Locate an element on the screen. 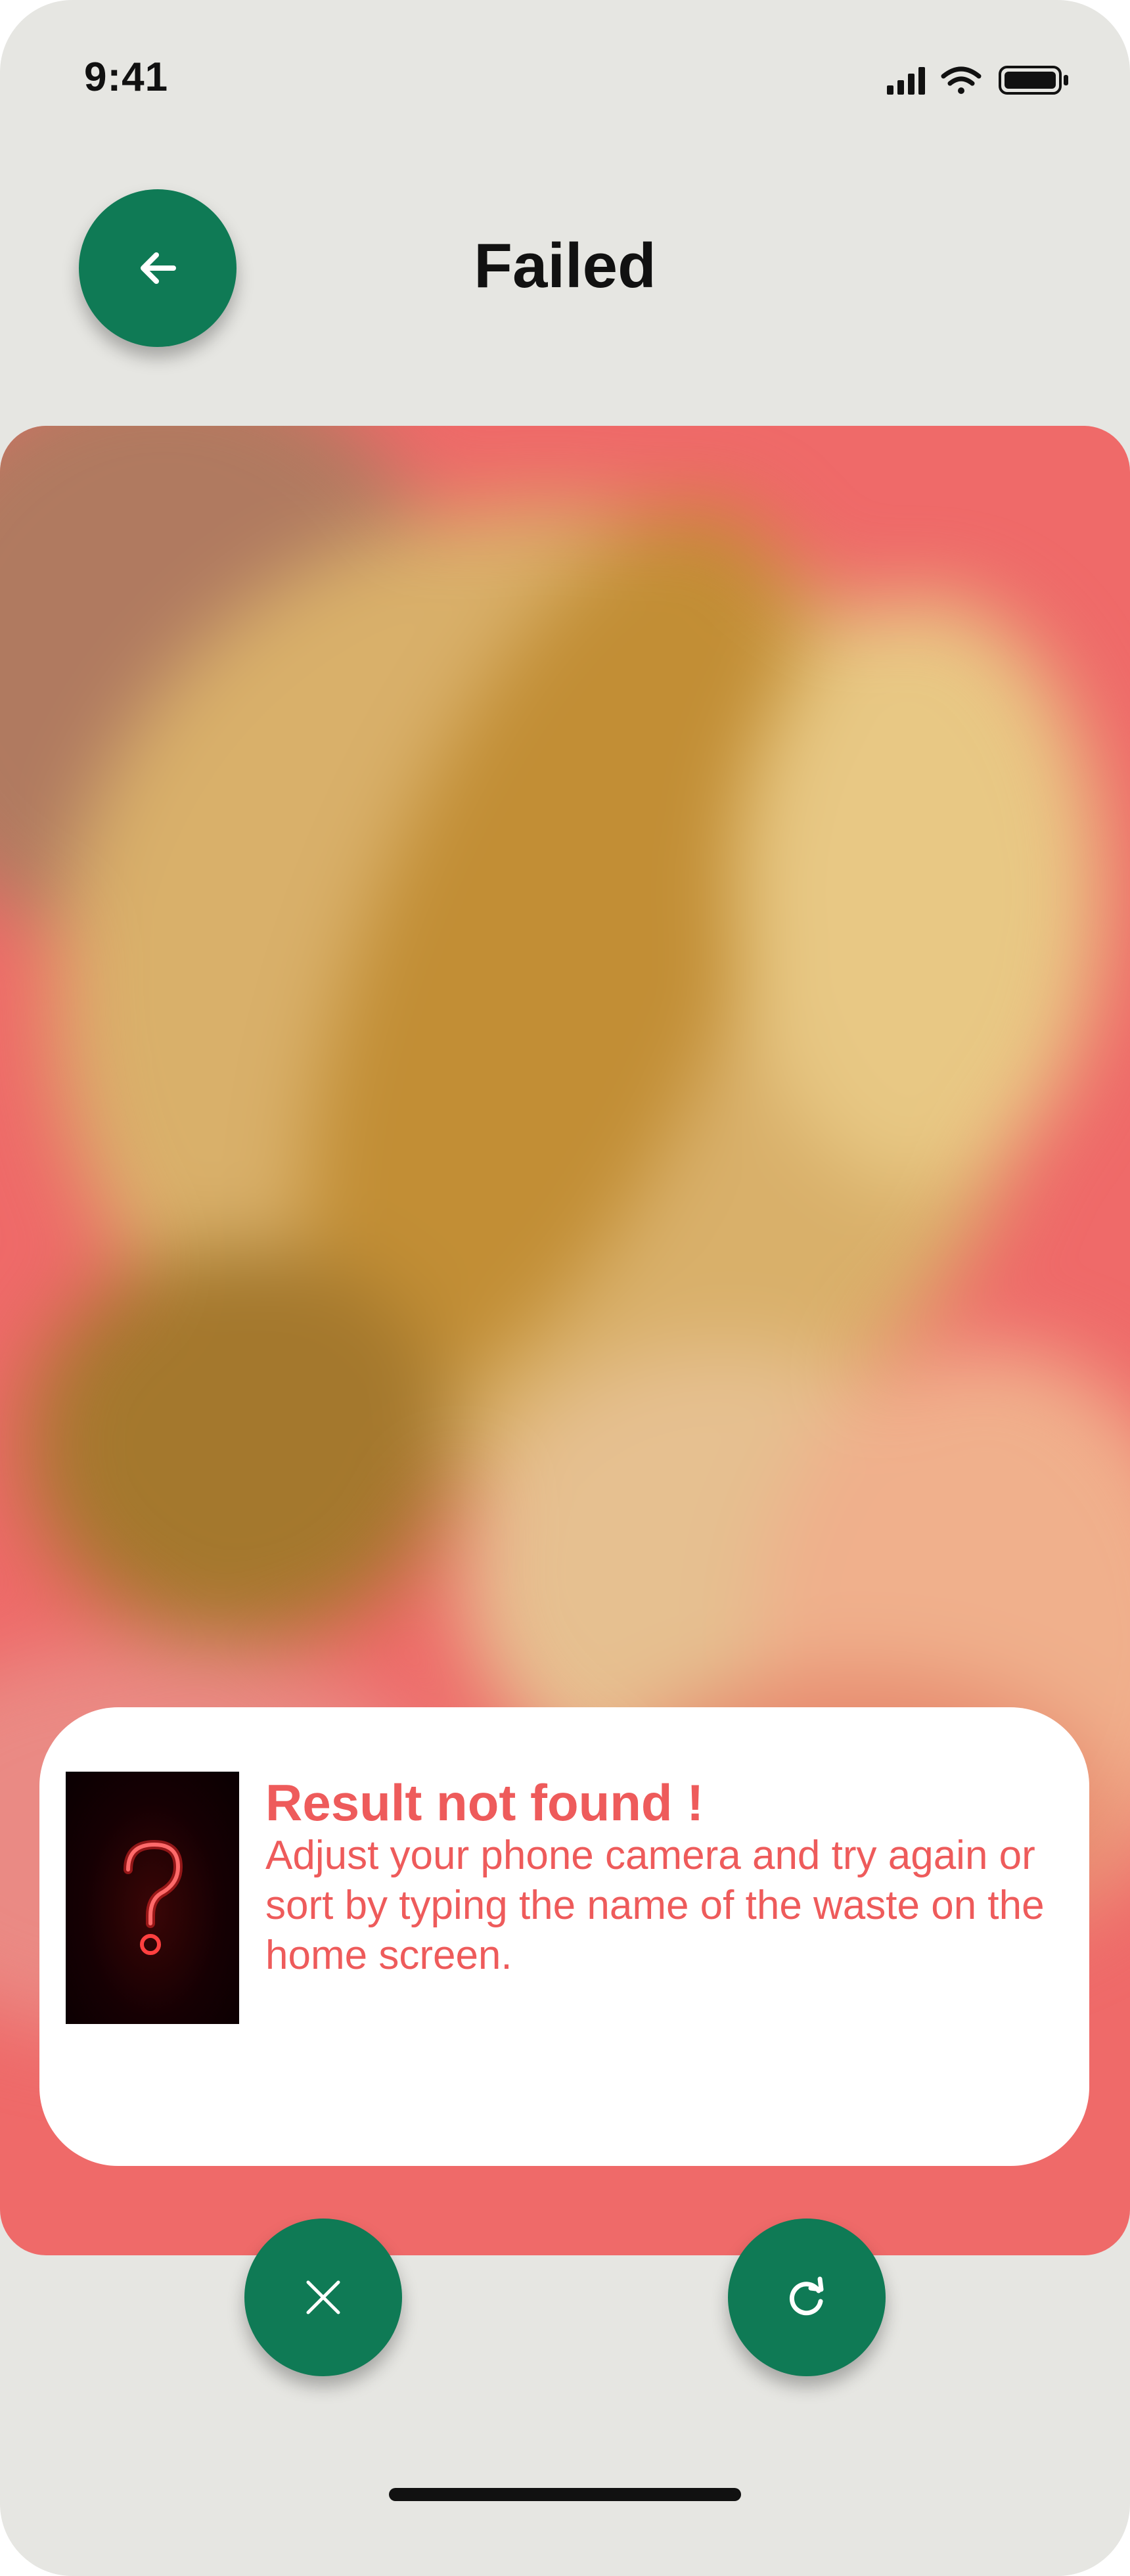  cancel-button is located at coordinates (323, 2298).